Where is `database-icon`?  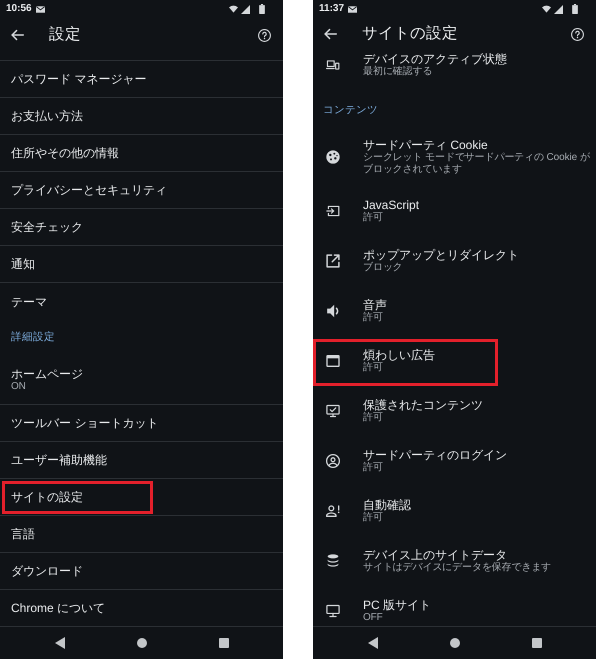
database-icon is located at coordinates (333, 561).